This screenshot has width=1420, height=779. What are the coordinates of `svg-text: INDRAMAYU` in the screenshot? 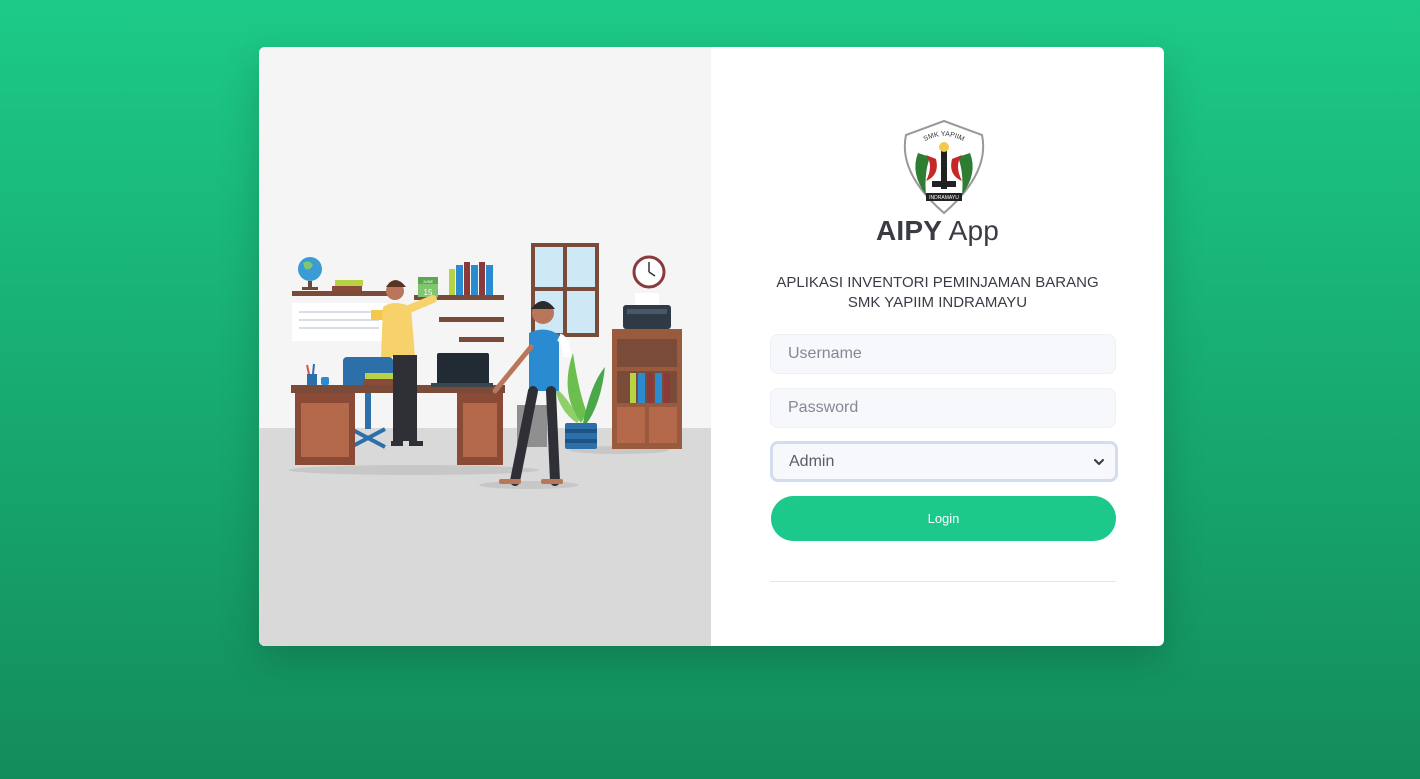 It's located at (944, 198).